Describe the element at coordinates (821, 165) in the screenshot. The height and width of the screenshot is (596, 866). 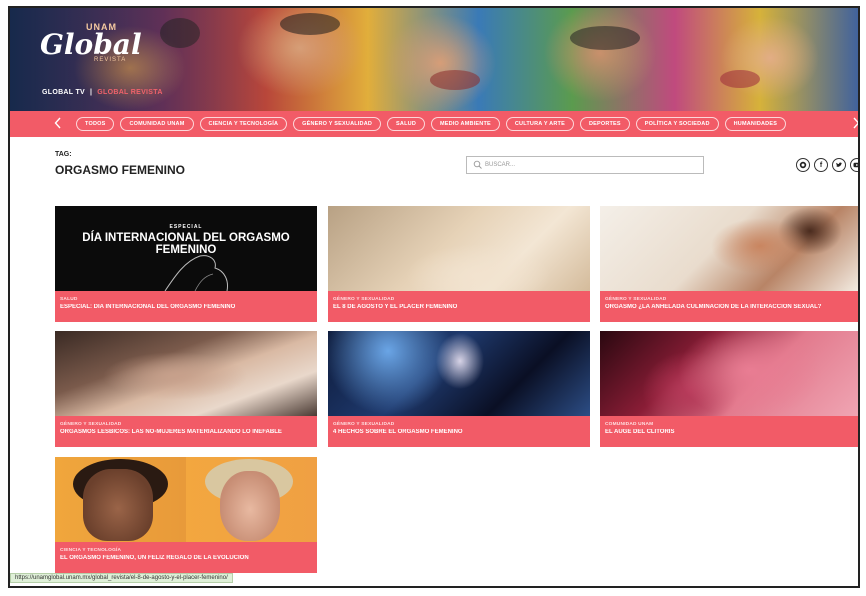
I see `facebook-icon: f` at that location.